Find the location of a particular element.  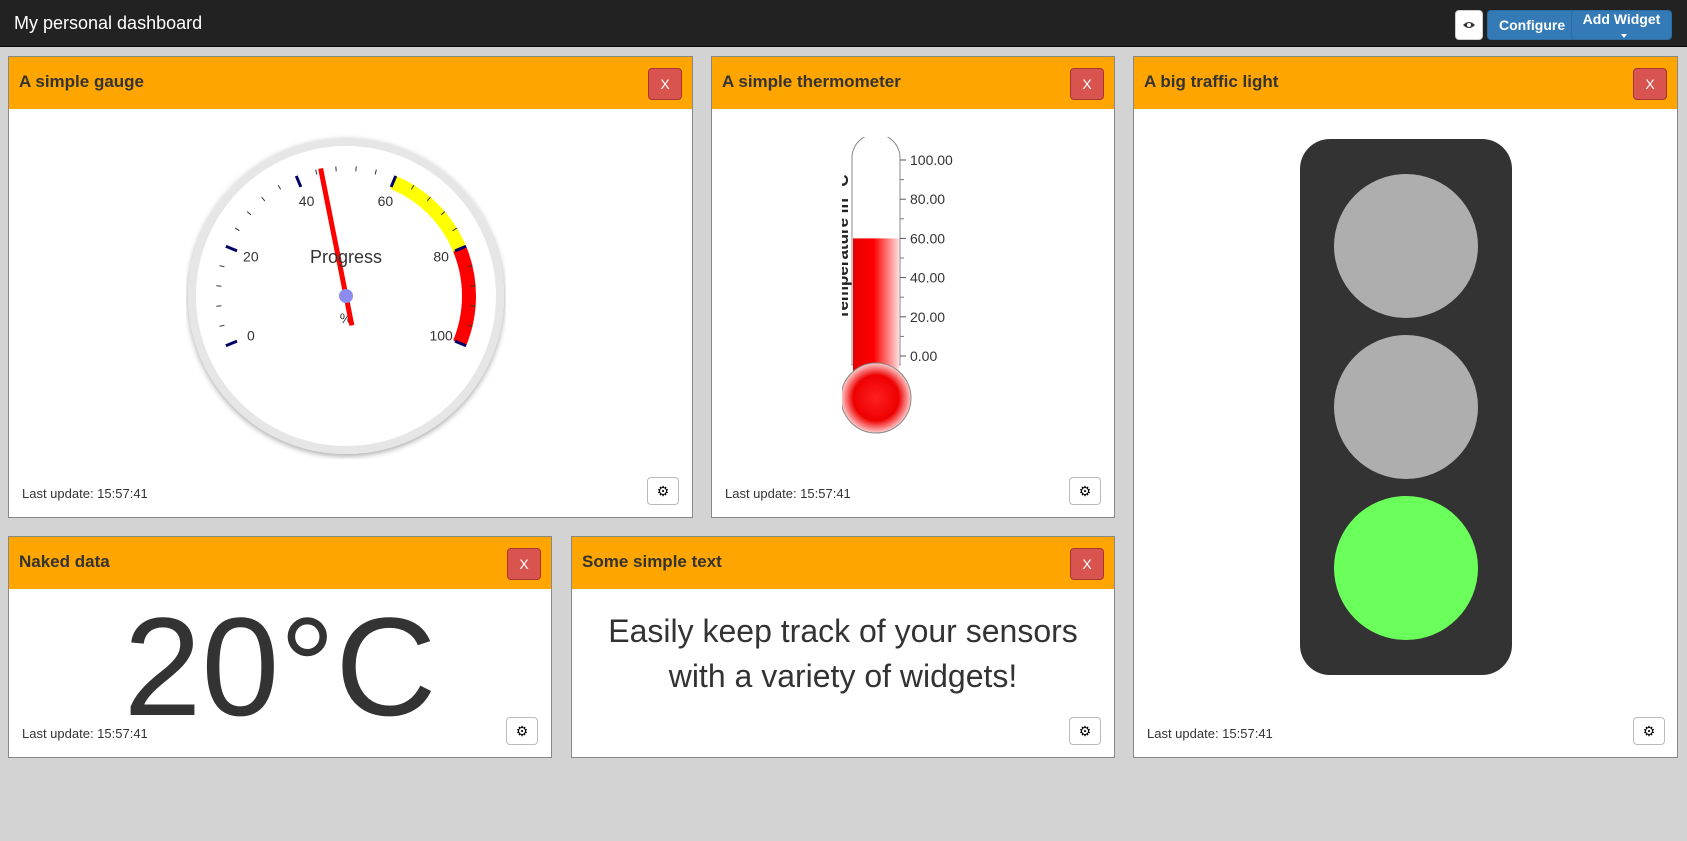

traffic-light-red is located at coordinates (1406, 246).